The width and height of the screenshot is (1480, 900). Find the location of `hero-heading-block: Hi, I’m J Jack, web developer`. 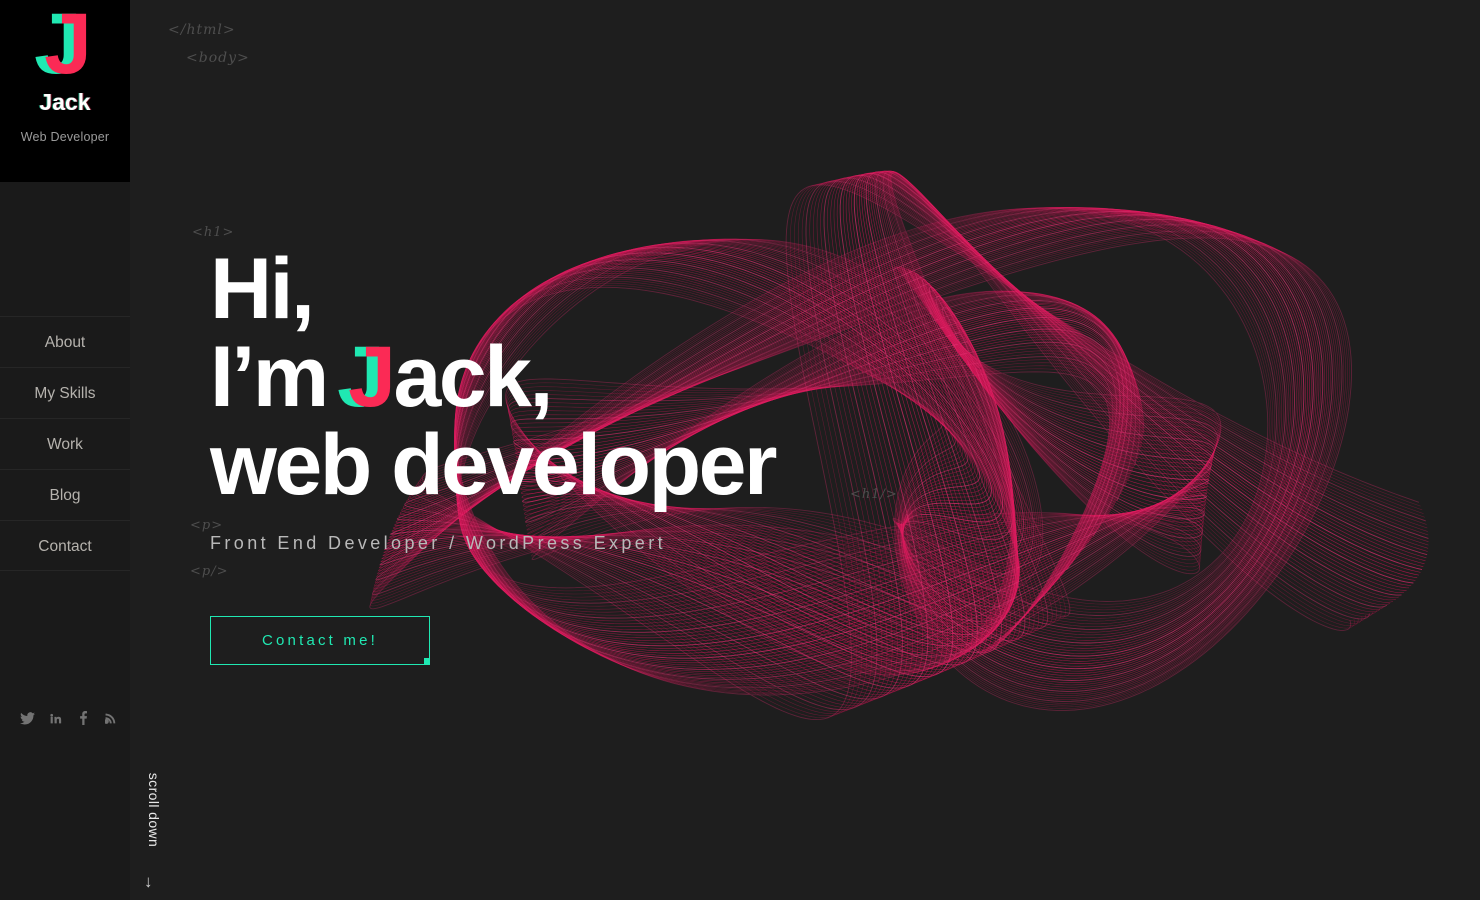

hero-heading-block: Hi, I’m J Jack, web developer is located at coordinates (493, 377).